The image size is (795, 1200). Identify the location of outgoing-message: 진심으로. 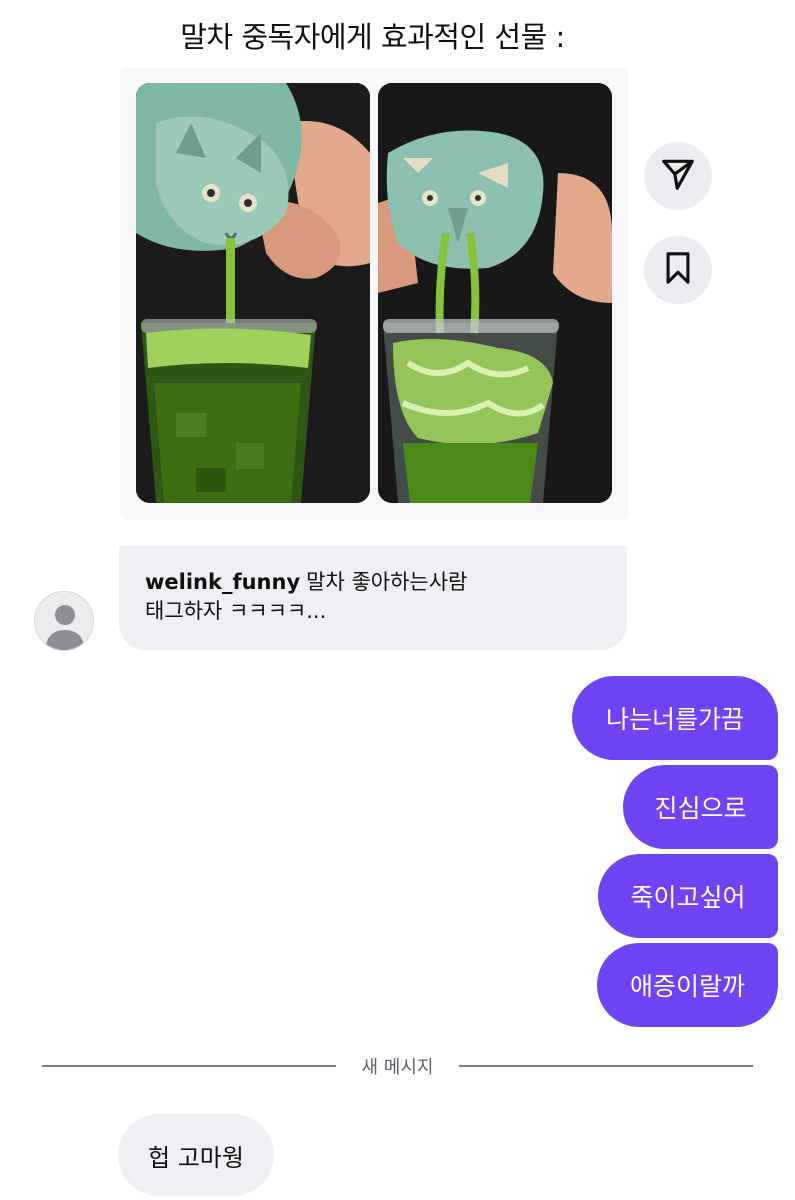
(700, 807).